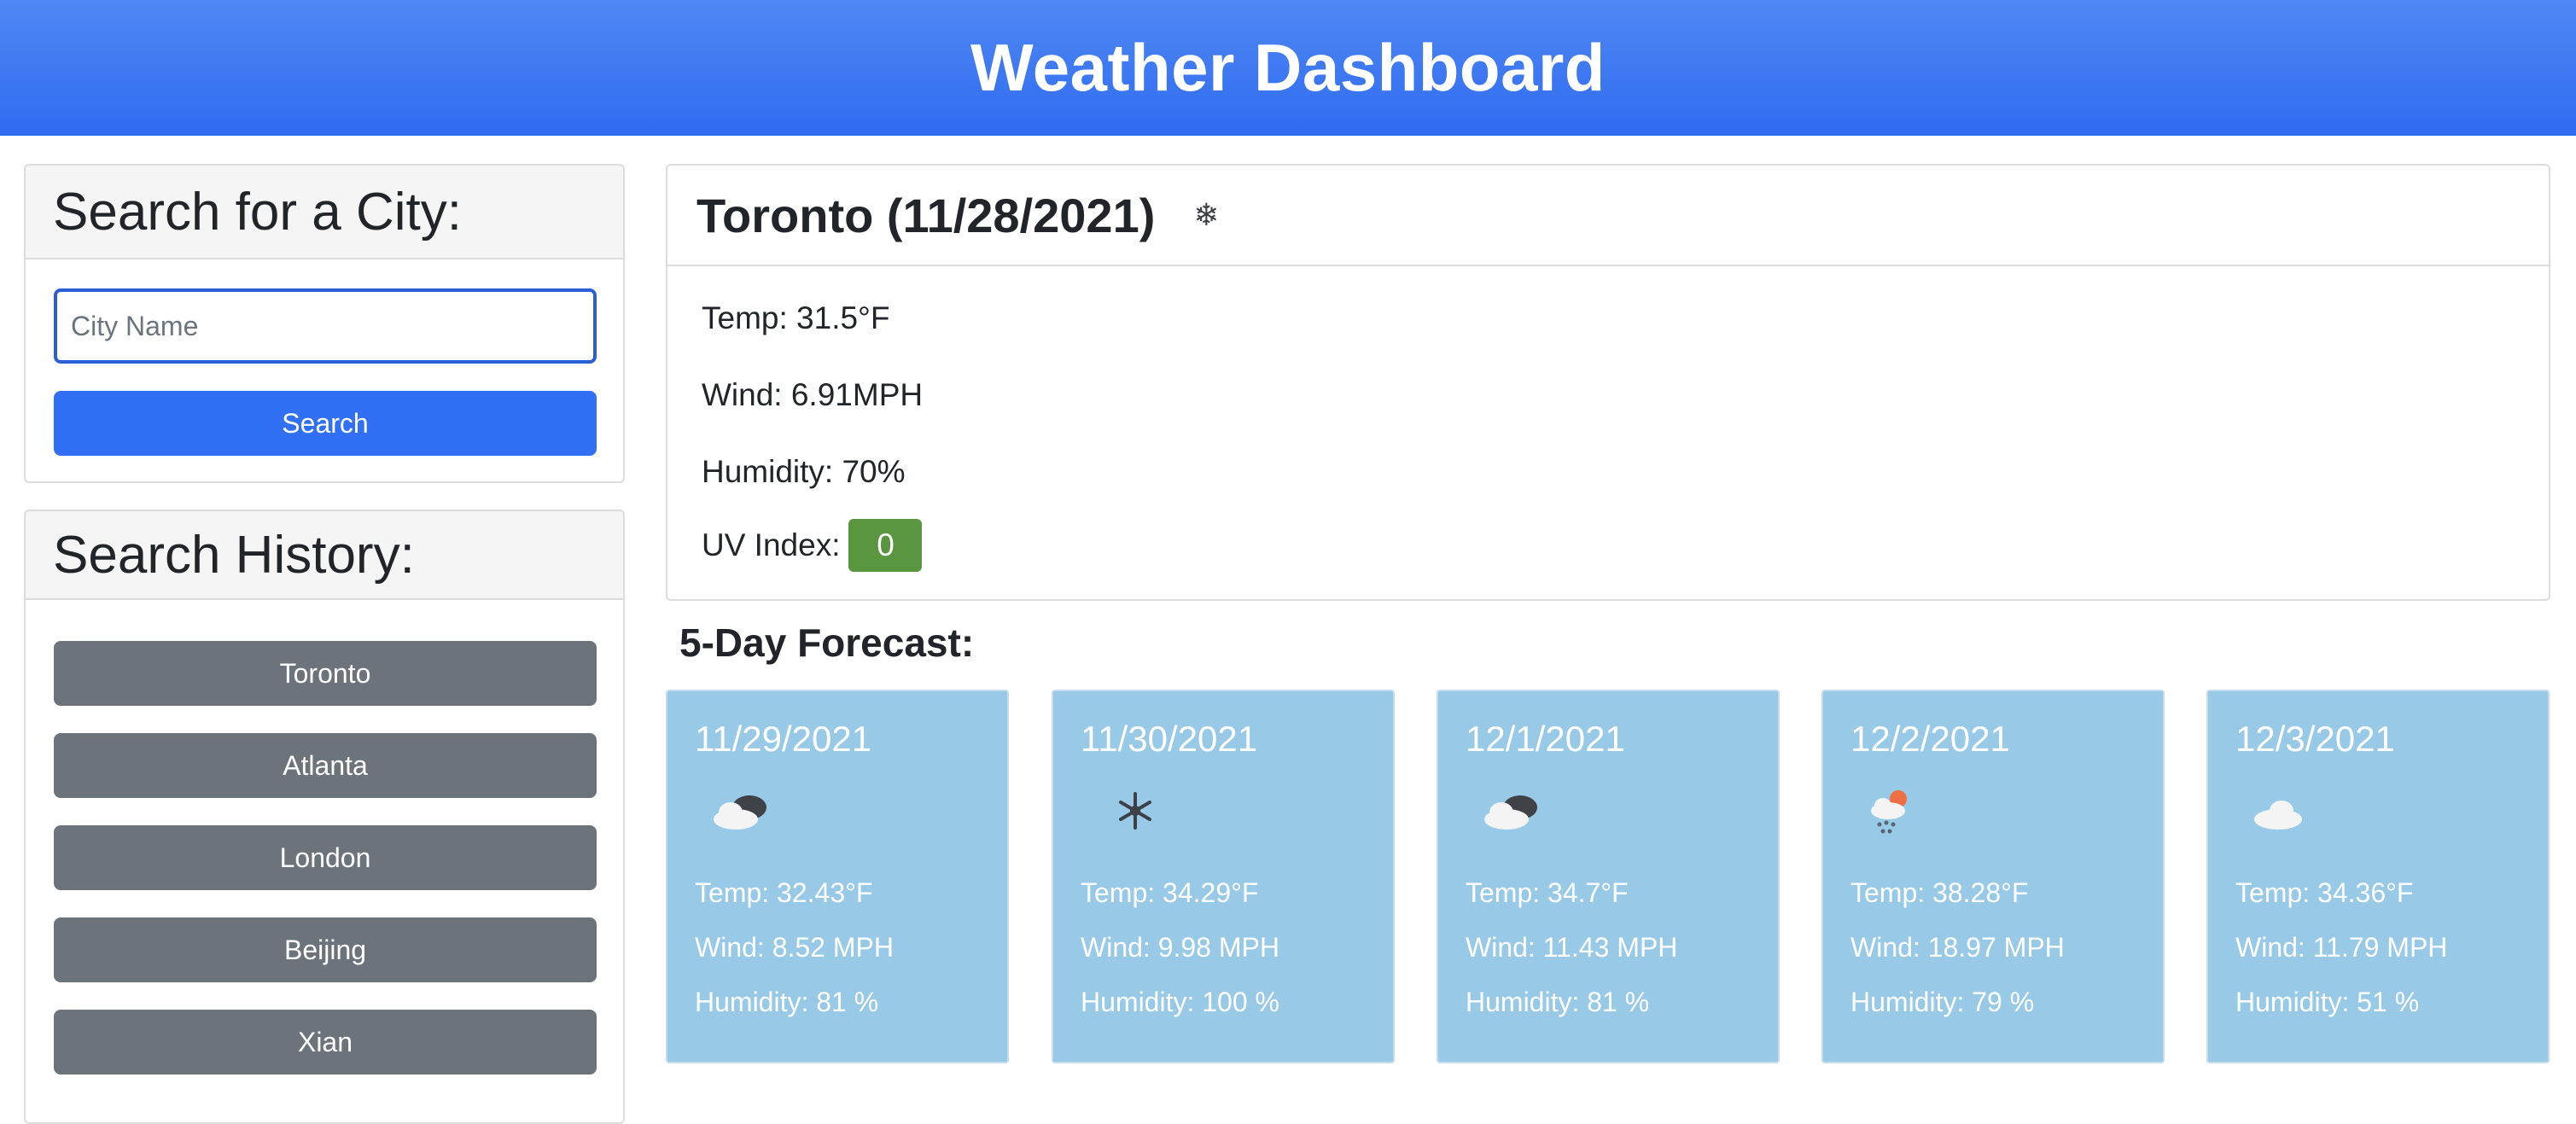  I want to click on snow-icon: ❄, so click(1206, 214).